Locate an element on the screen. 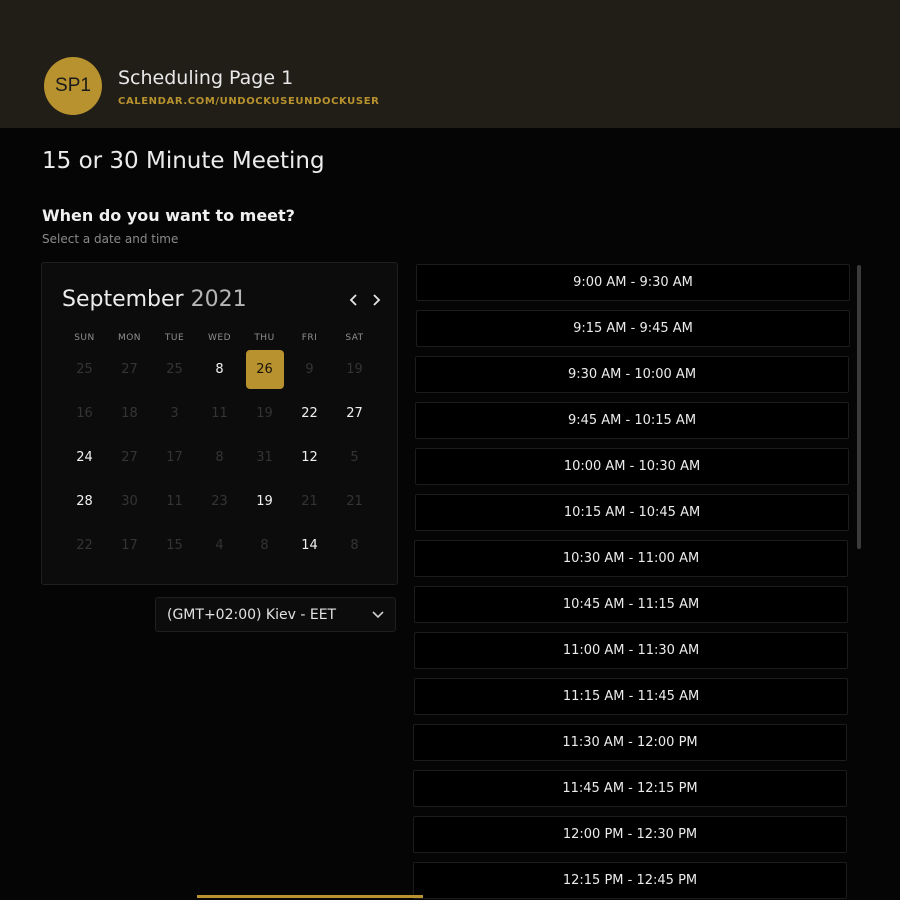 Image resolution: width=900 pixels, height=900 pixels. time-slot-button: 10:30 AM - 11:00 AM is located at coordinates (631, 558).